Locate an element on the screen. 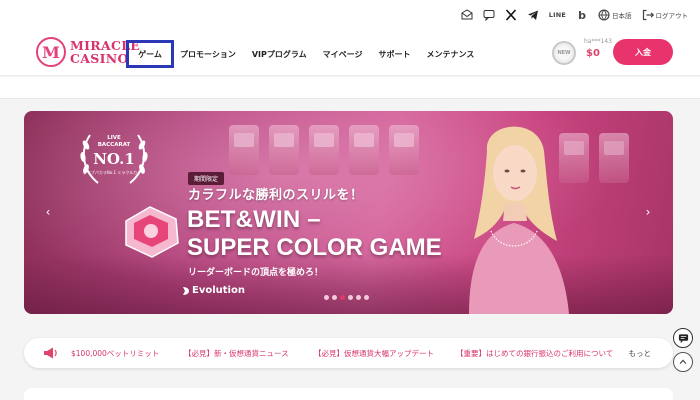 This screenshot has height=400, width=700. news-item: $100,000ベットリミット is located at coordinates (115, 353).